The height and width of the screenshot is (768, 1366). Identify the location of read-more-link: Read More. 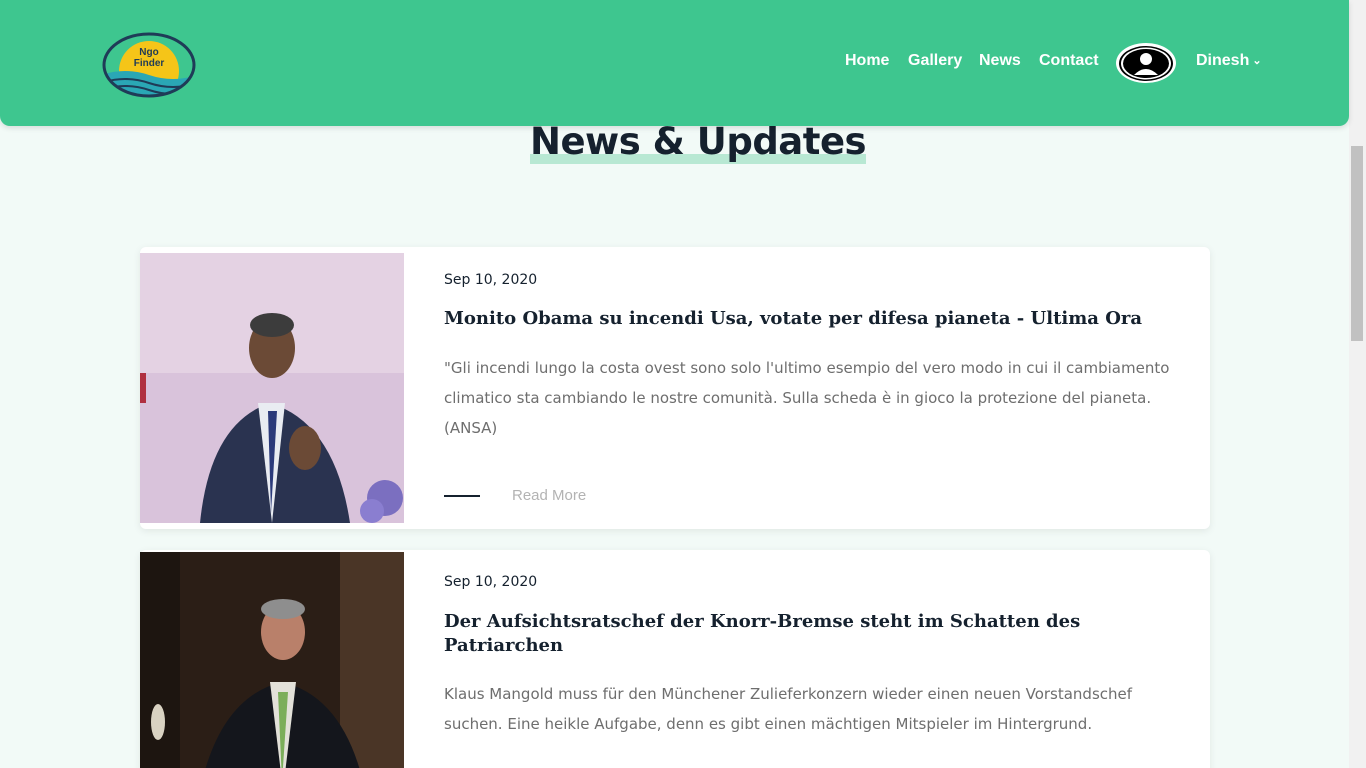
(549, 495).